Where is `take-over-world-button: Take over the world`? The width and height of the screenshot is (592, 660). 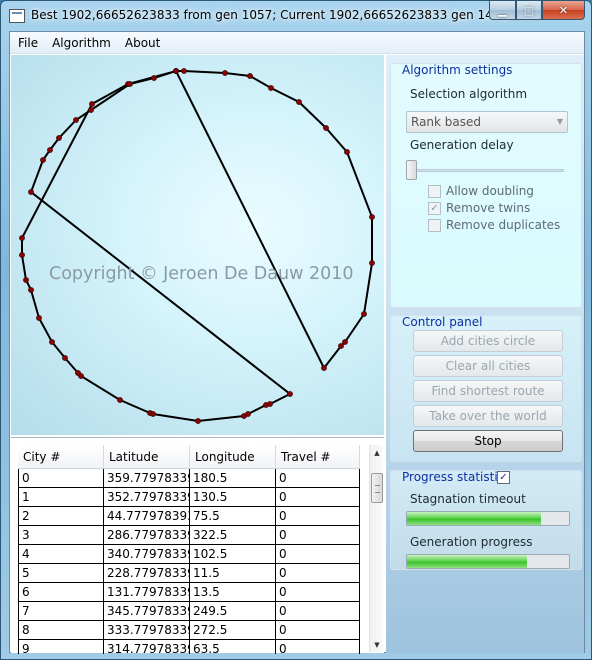 take-over-world-button: Take over the world is located at coordinates (488, 416).